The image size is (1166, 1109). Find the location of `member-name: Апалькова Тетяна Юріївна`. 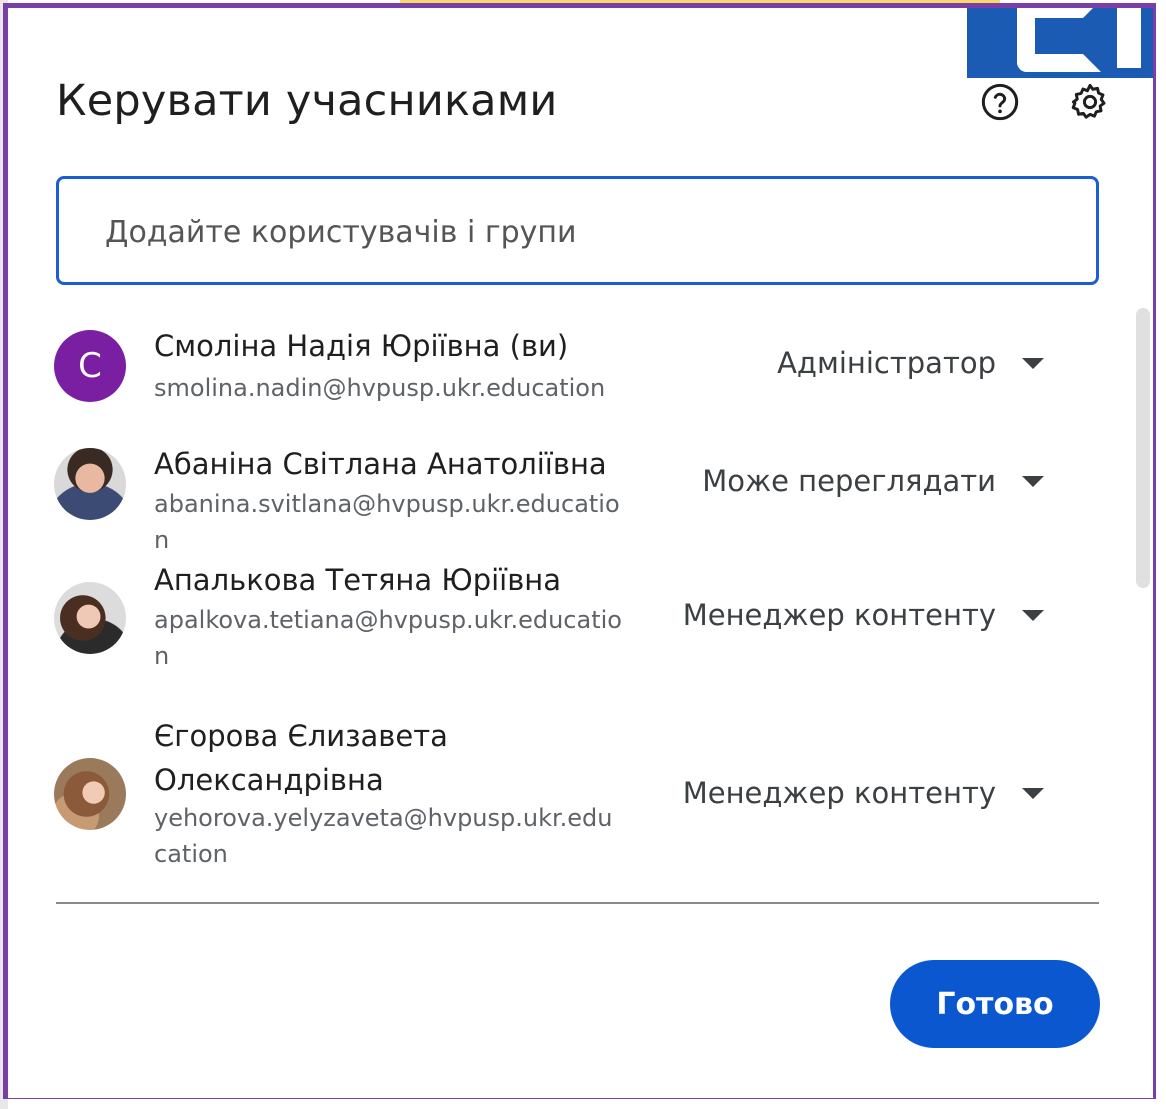

member-name: Апалькова Тетяна Юріївна is located at coordinates (358, 580).